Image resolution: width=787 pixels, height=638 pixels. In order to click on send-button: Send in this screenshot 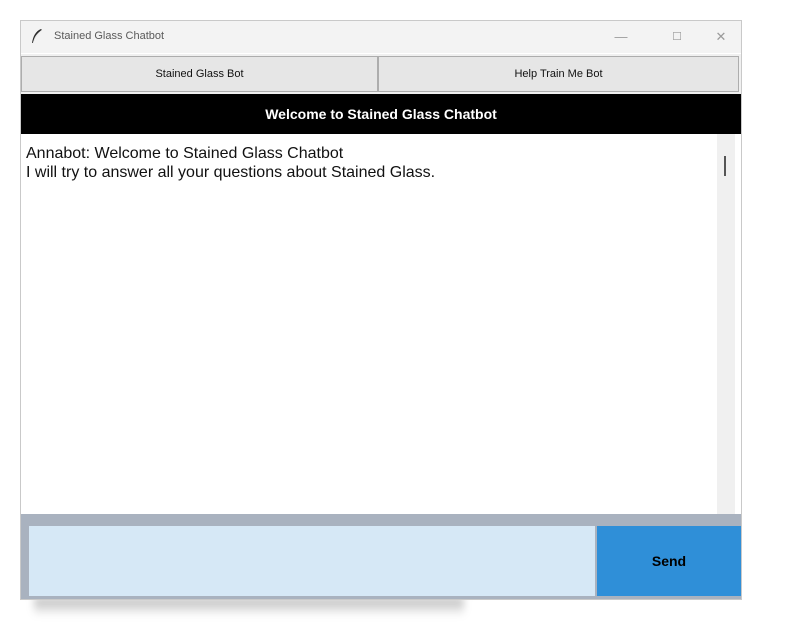, I will do `click(669, 561)`.